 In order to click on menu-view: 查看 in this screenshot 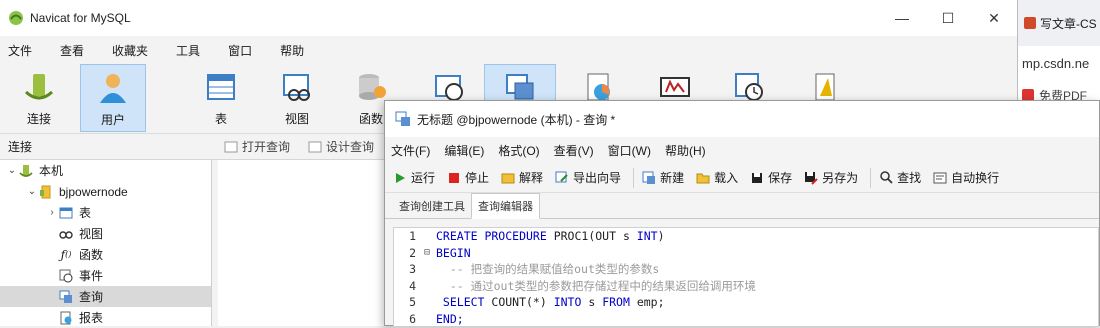, I will do `click(72, 50)`.